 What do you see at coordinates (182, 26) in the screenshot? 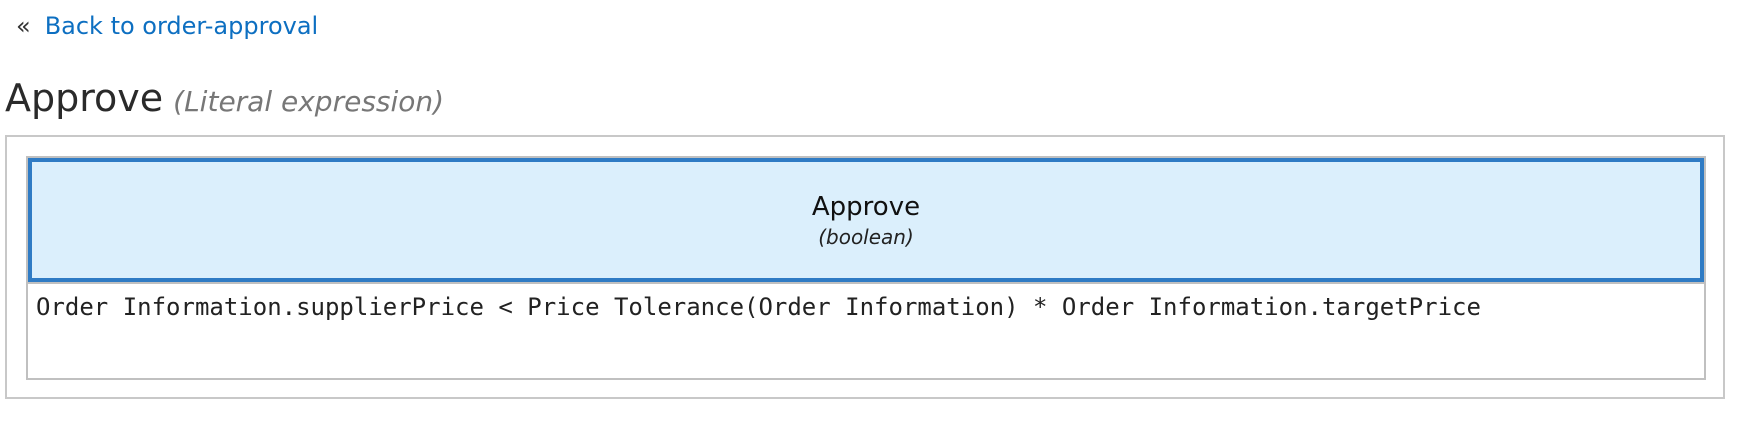
I see `back-to-order-approval-link: Back to order-approval` at bounding box center [182, 26].